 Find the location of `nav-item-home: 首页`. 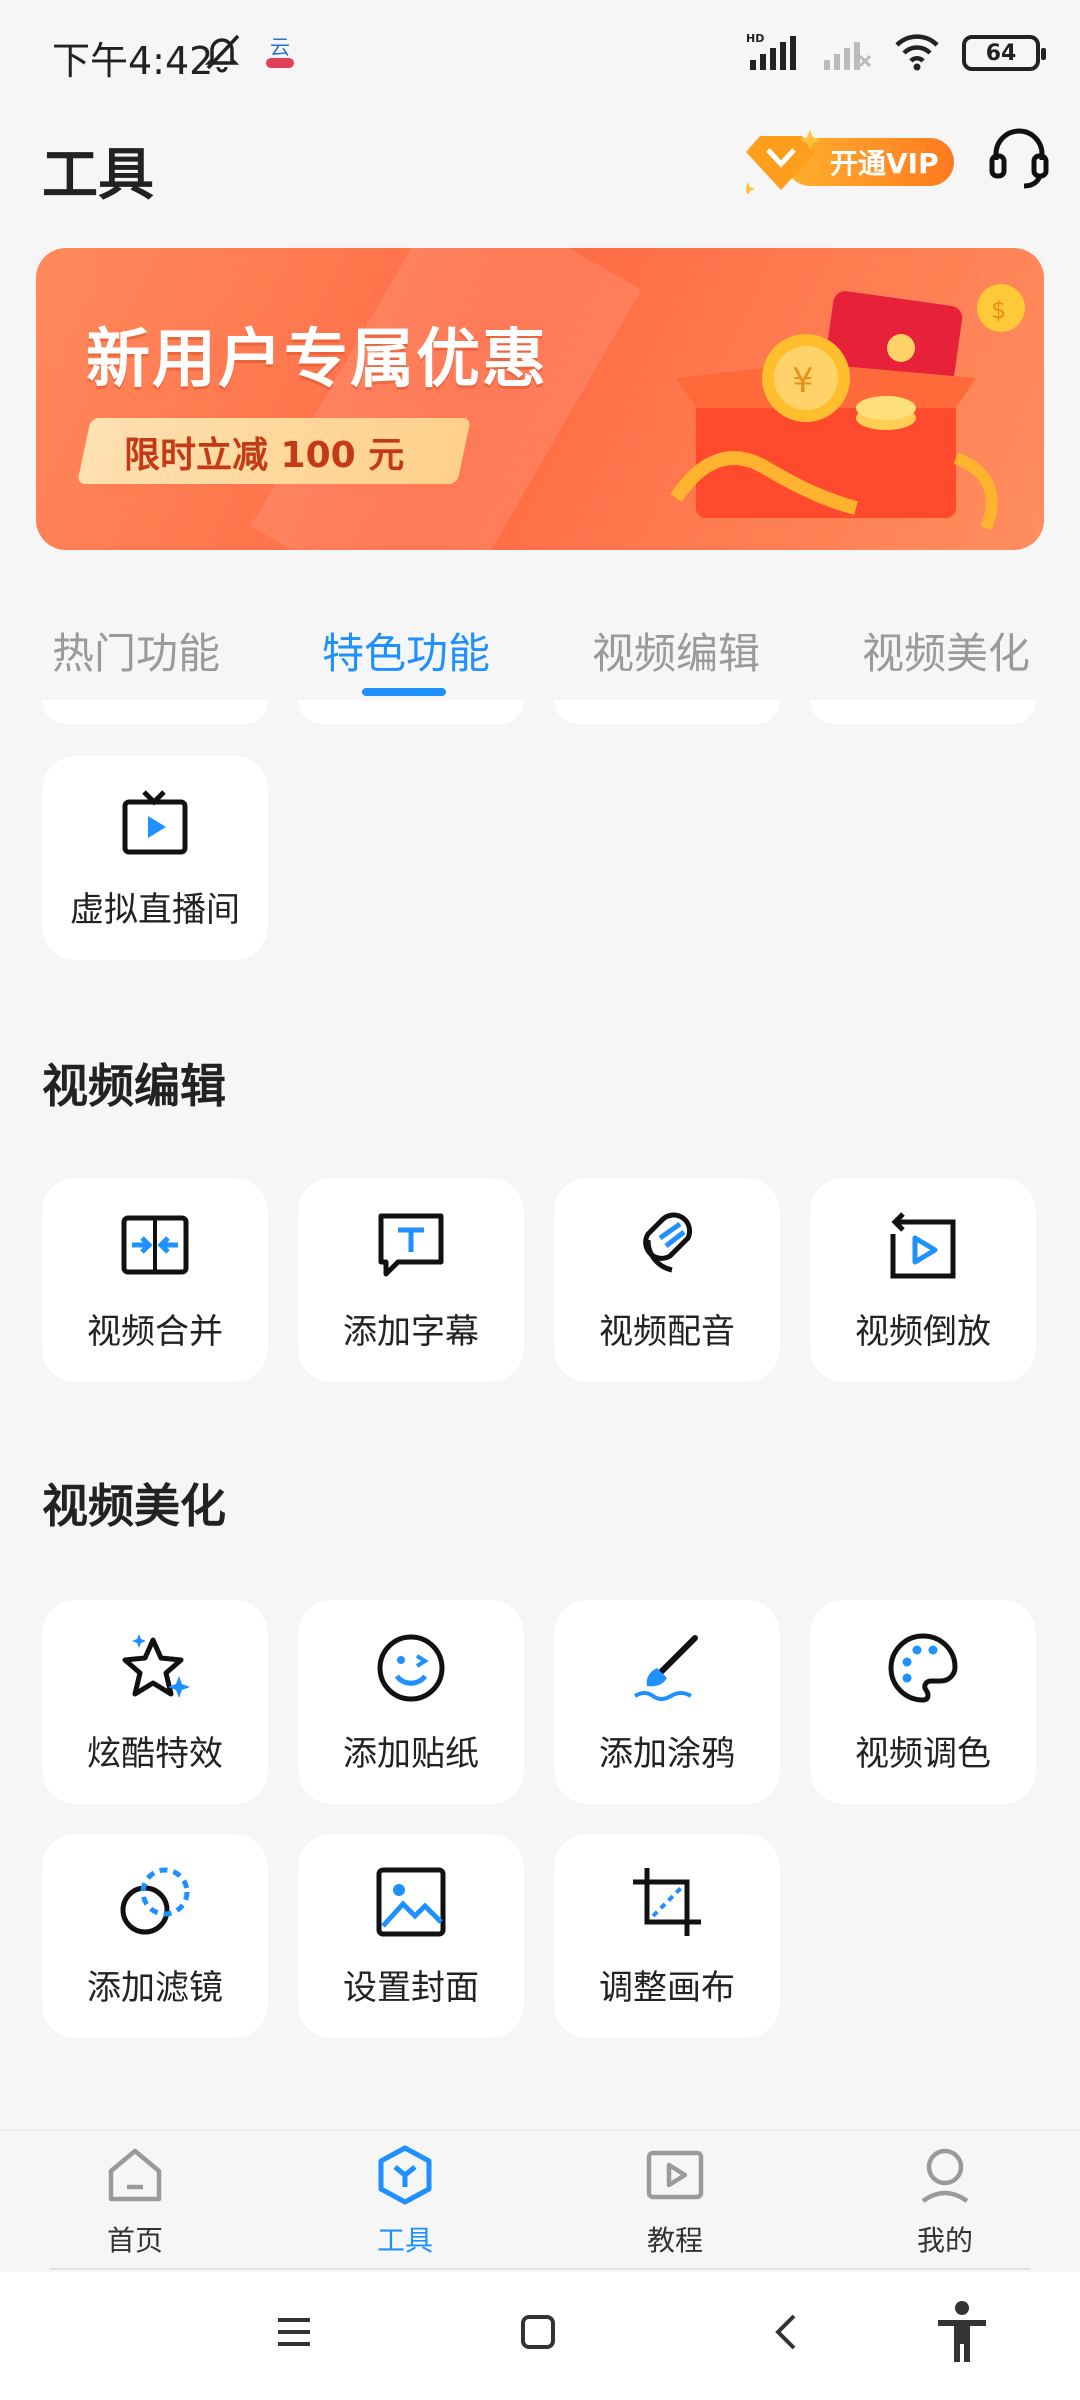

nav-item-home: 首页 is located at coordinates (135, 2202).